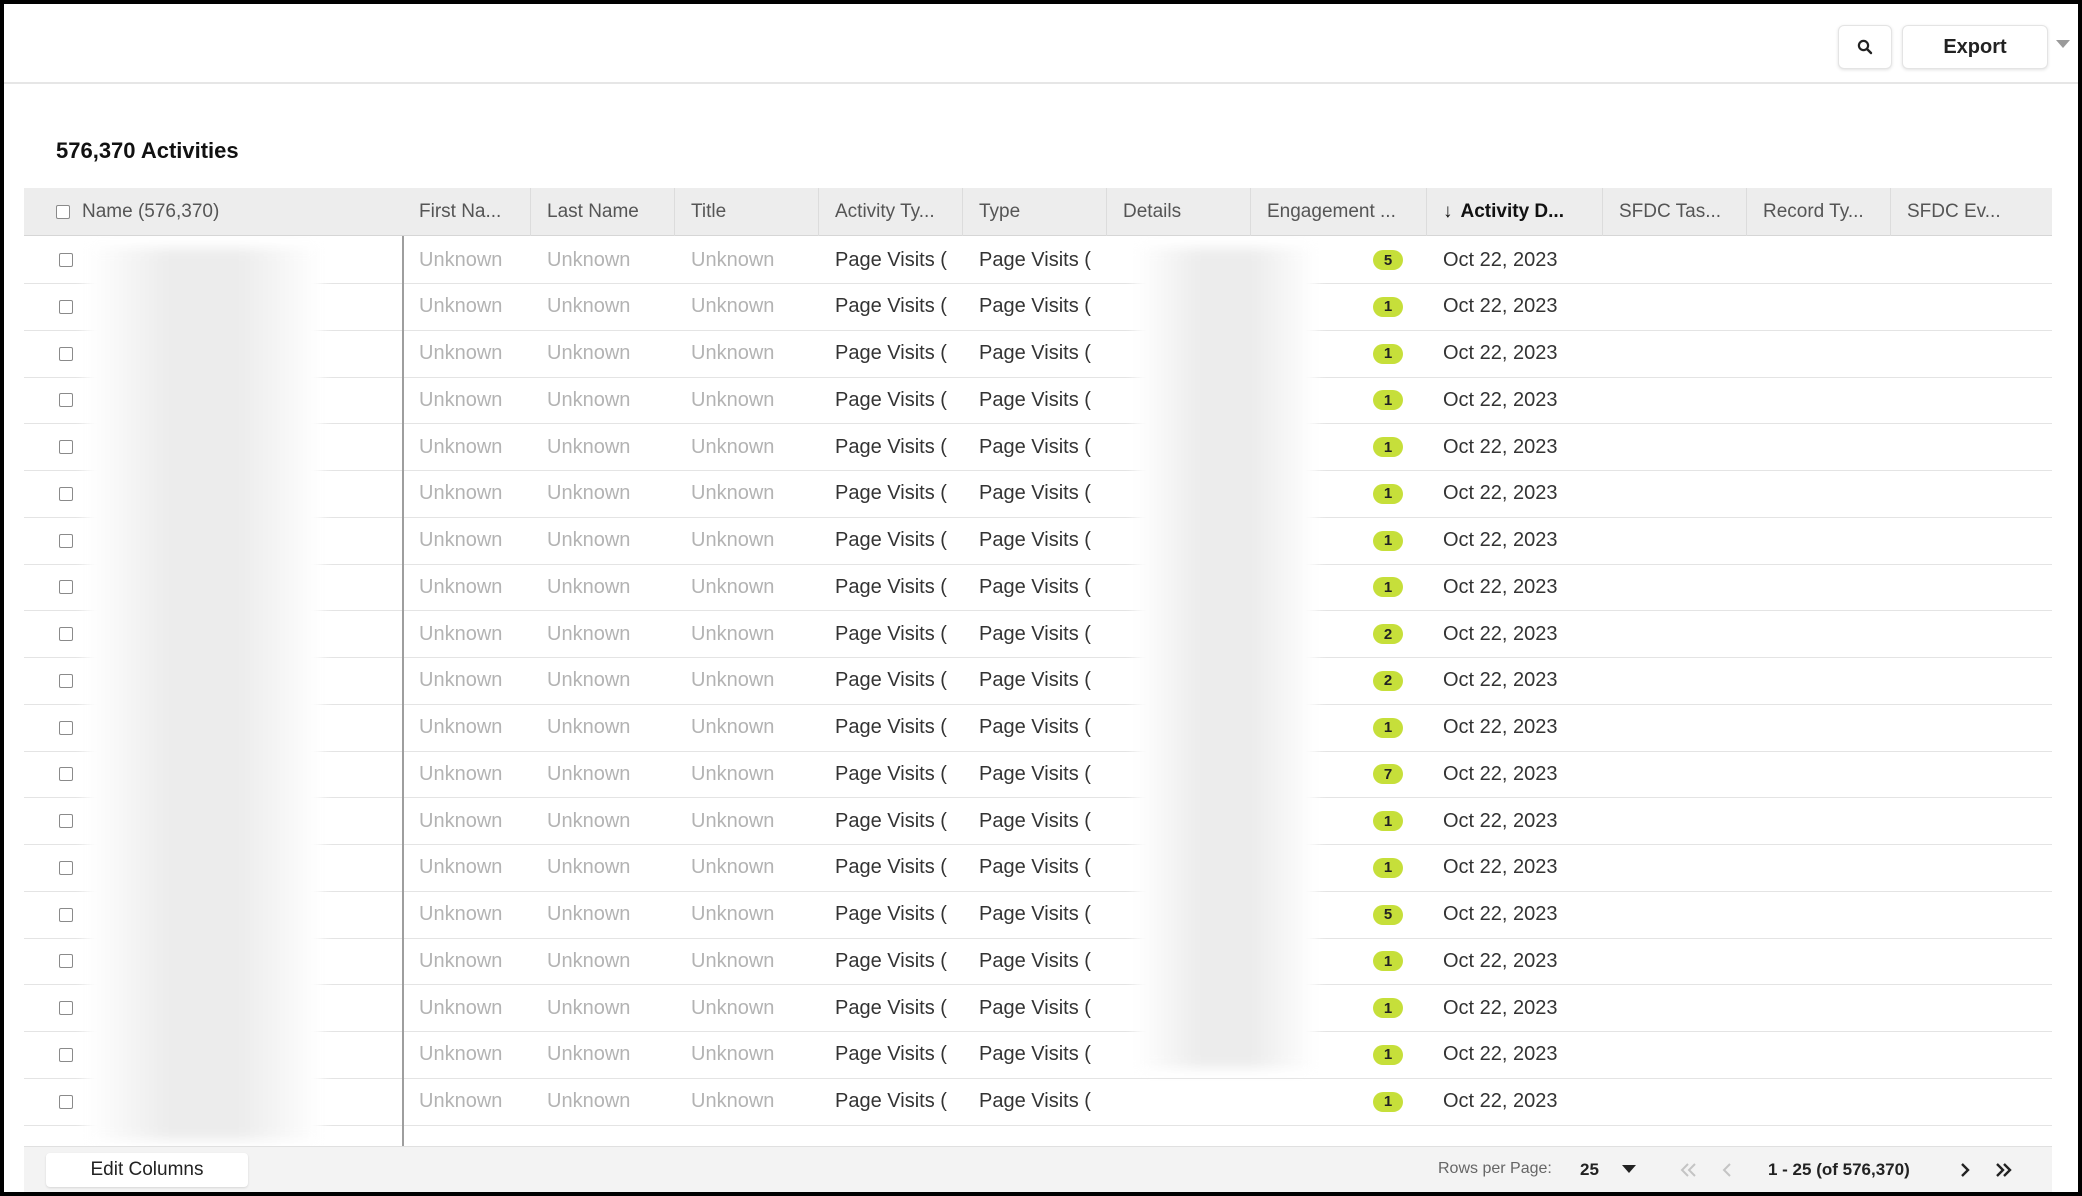  I want to click on pinned-column-divider, so click(403, 691).